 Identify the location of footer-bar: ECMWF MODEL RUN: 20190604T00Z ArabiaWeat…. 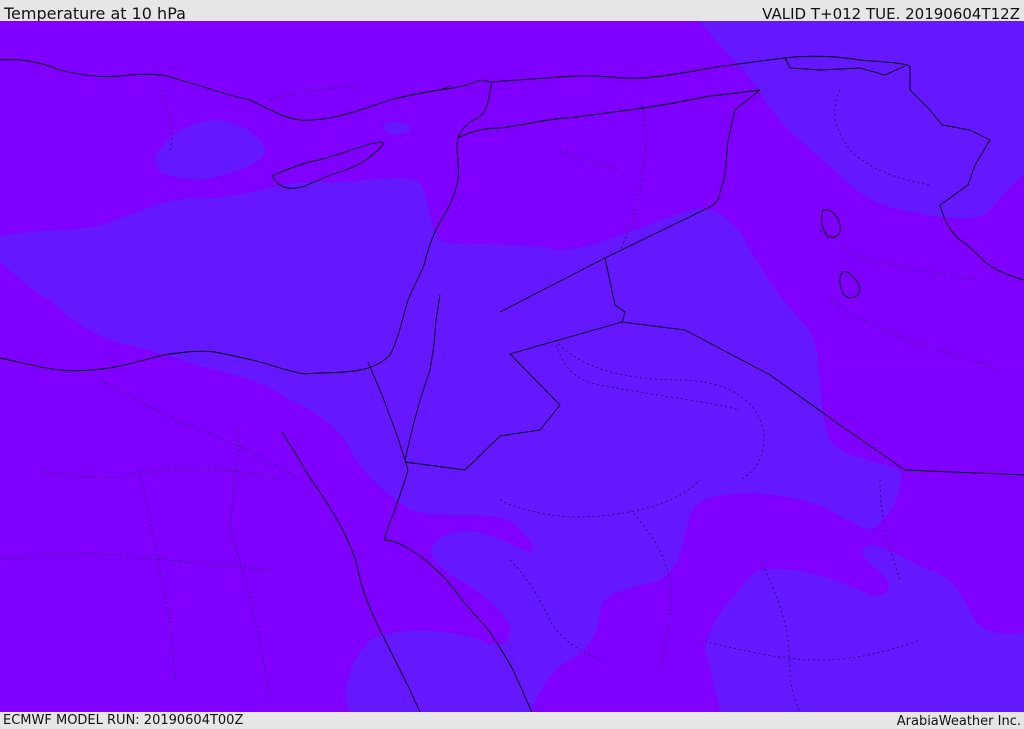
(512, 720).